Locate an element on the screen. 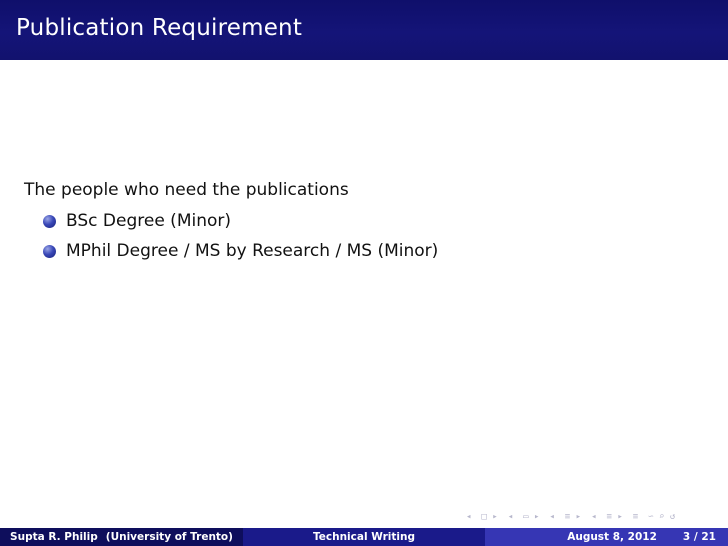  nav-prev-frame-icon: ◂ is located at coordinates (510, 517).